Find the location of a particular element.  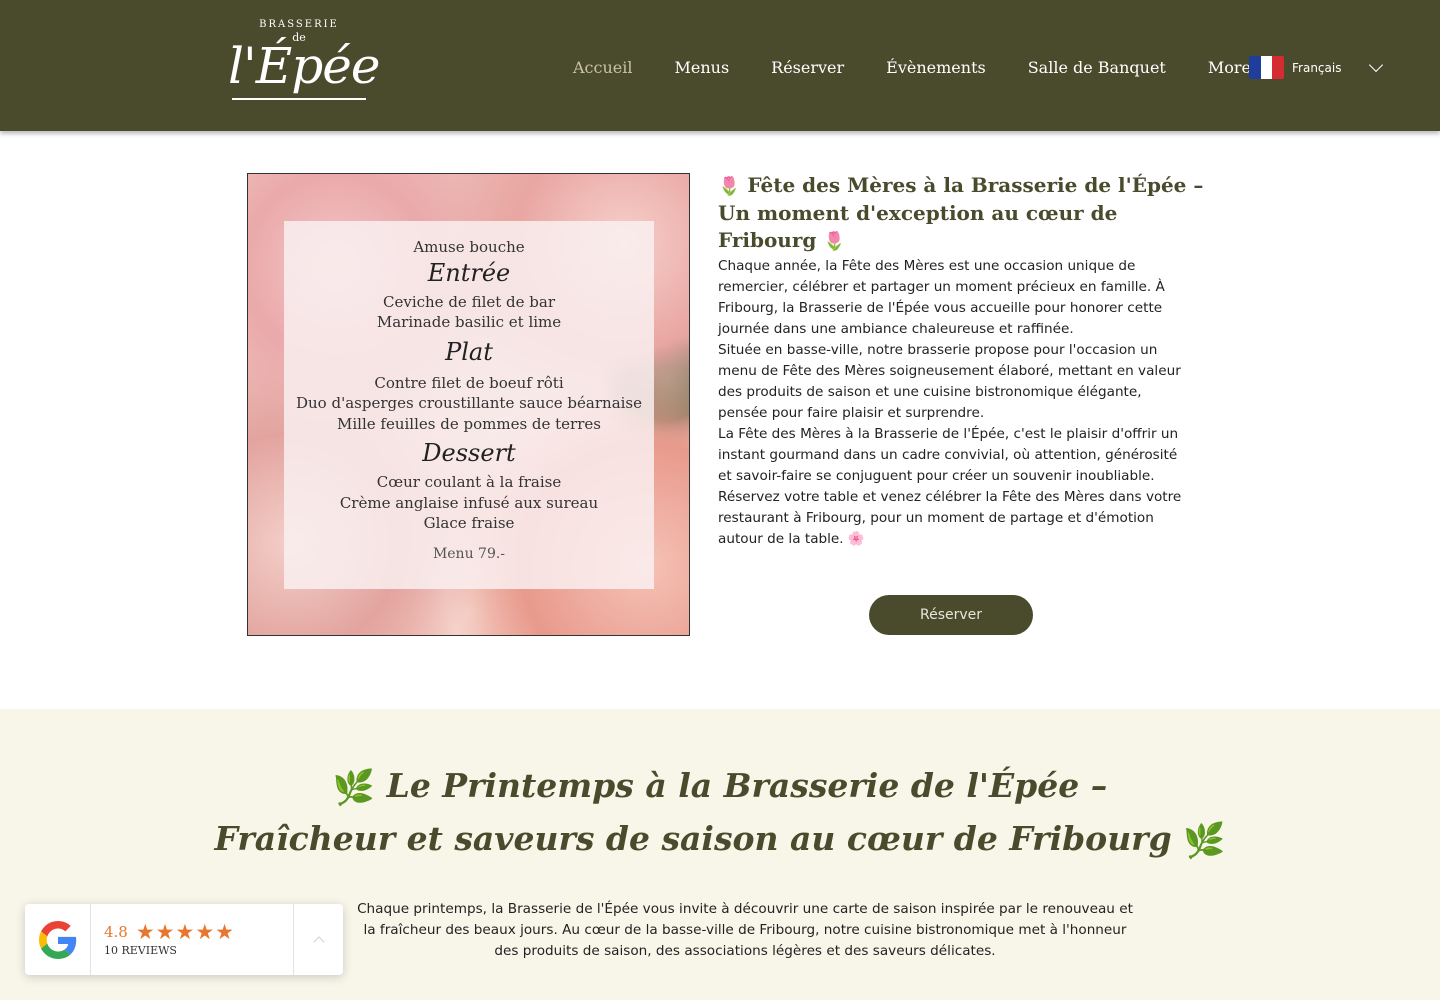

menu-entree-1: Ceviche de filet de bar is located at coordinates (469, 301).